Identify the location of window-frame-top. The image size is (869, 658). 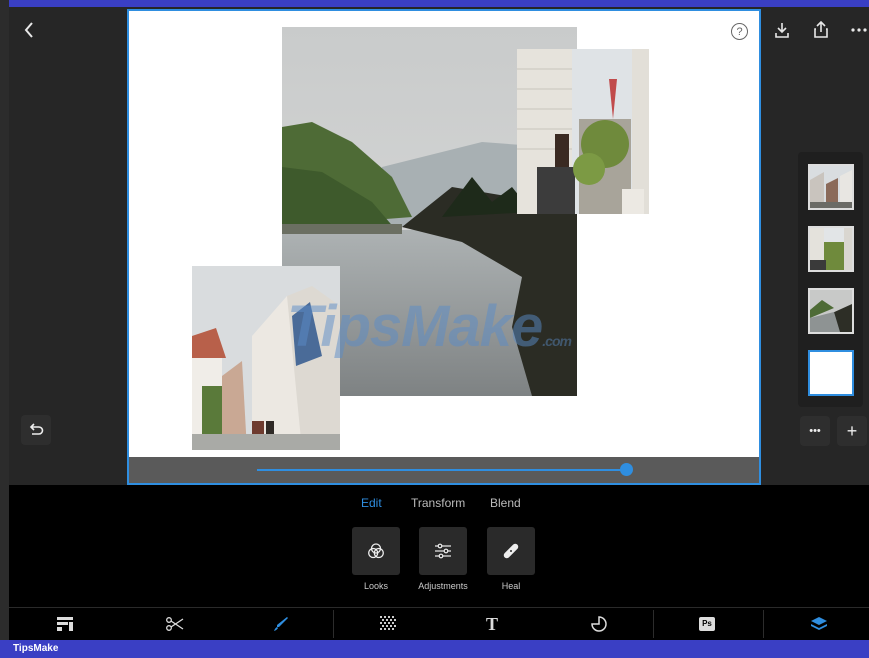
(434, 3).